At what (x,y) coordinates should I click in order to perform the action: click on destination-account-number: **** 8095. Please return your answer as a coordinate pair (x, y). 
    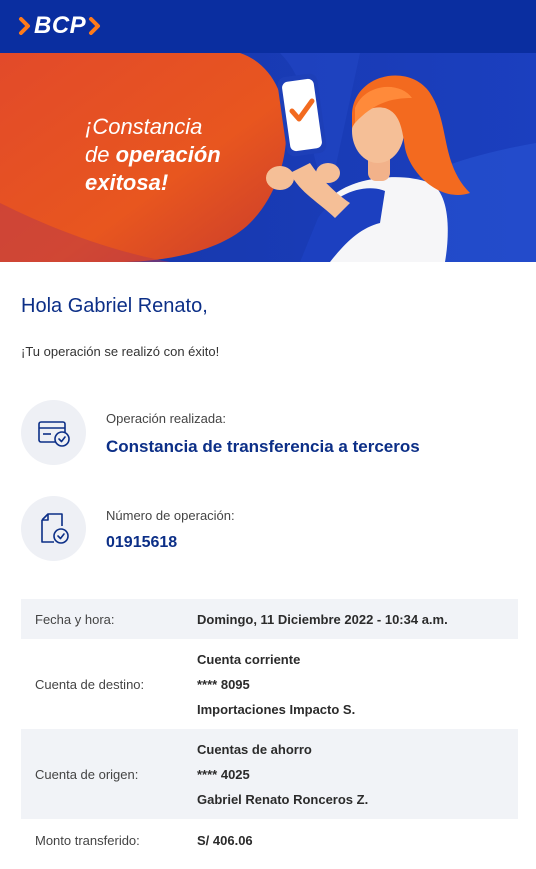
    Looking at the image, I should click on (223, 684).